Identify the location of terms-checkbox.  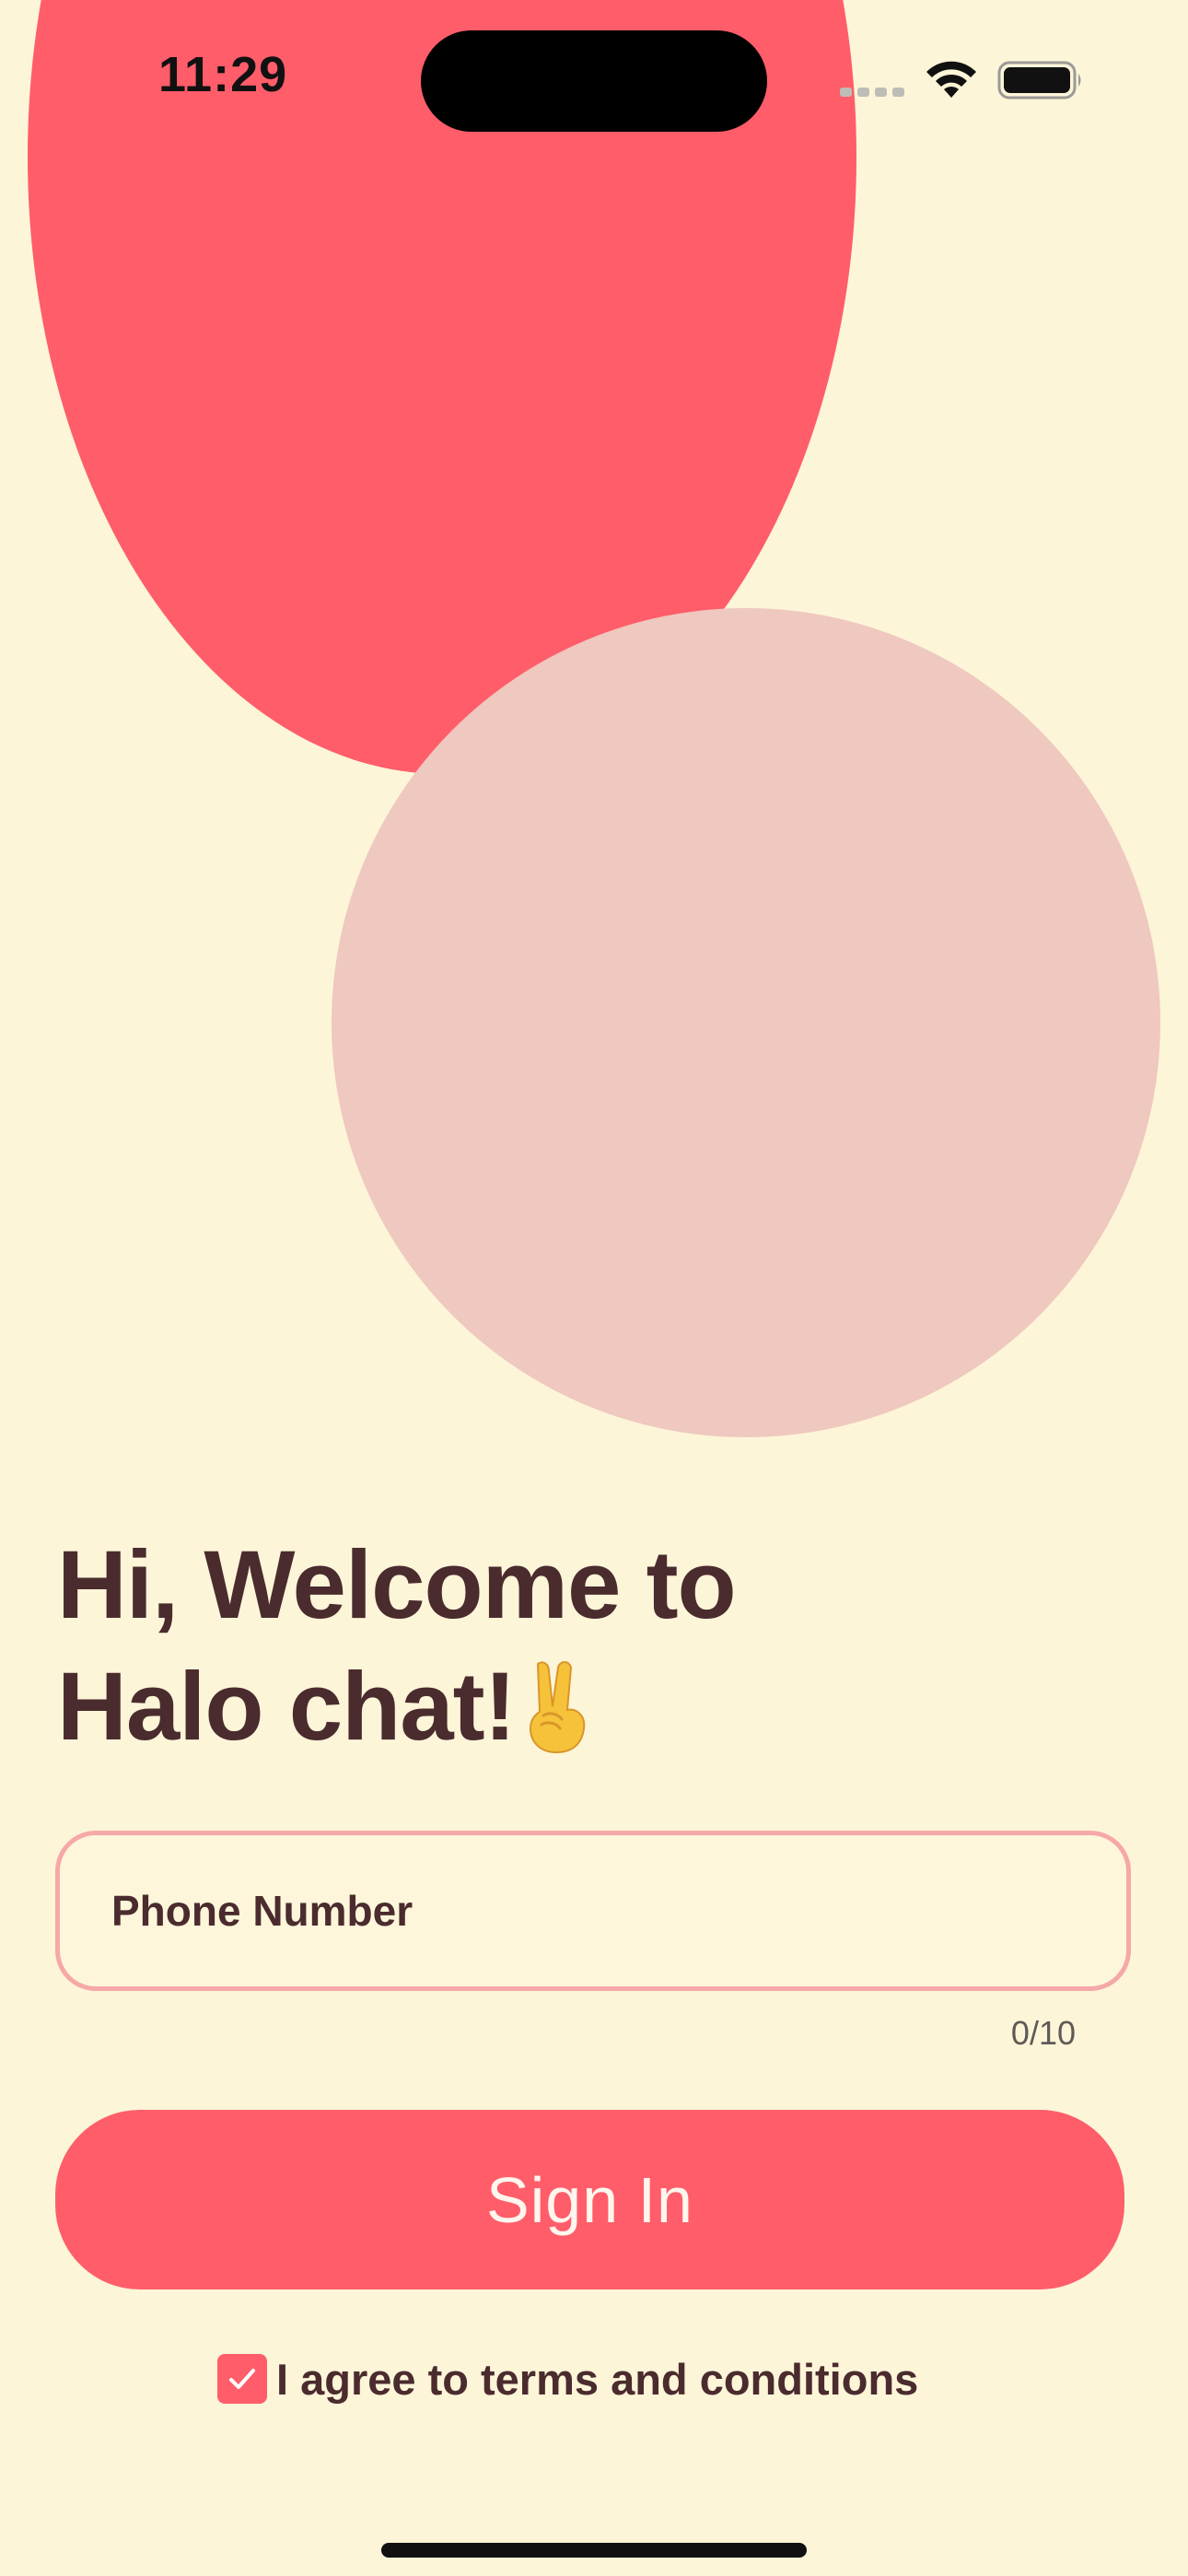
(242, 2379).